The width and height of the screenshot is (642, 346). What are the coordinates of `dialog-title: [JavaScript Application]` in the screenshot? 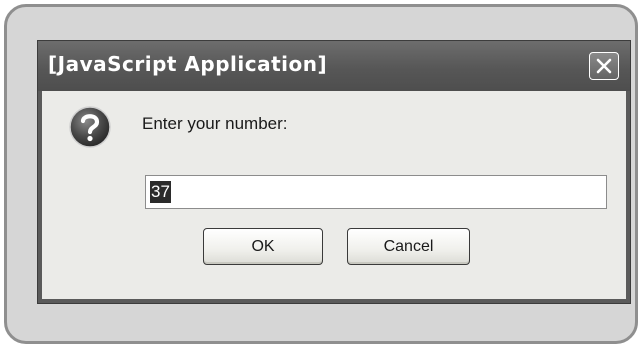 It's located at (188, 64).